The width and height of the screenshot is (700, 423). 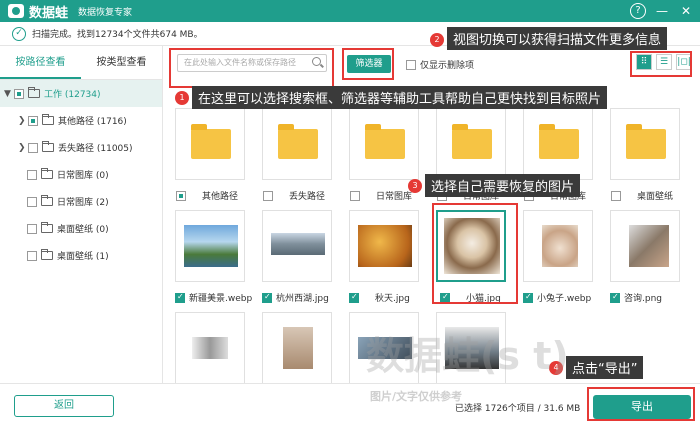 What do you see at coordinates (447, 66) in the screenshot?
I see `deleted-only-label: 仅显示删除项` at bounding box center [447, 66].